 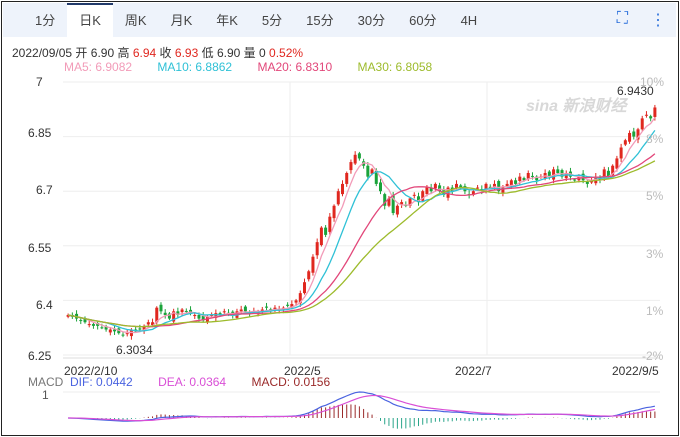 I want to click on y-label: 6.4, so click(x=44, y=305).